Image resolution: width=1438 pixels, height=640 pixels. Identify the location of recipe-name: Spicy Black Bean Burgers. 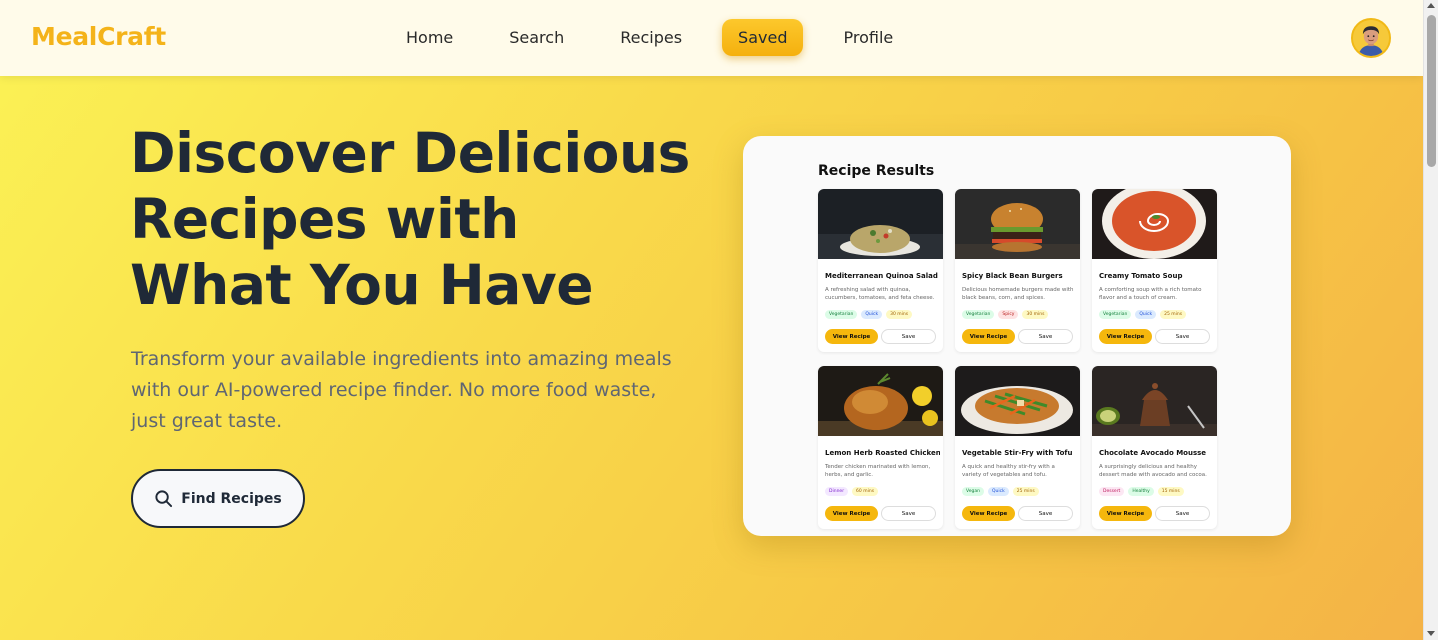
(1012, 276).